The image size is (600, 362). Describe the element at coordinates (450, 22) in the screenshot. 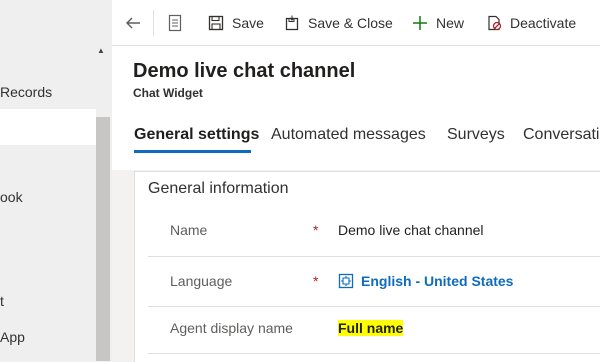

I see `new-label: New` at that location.